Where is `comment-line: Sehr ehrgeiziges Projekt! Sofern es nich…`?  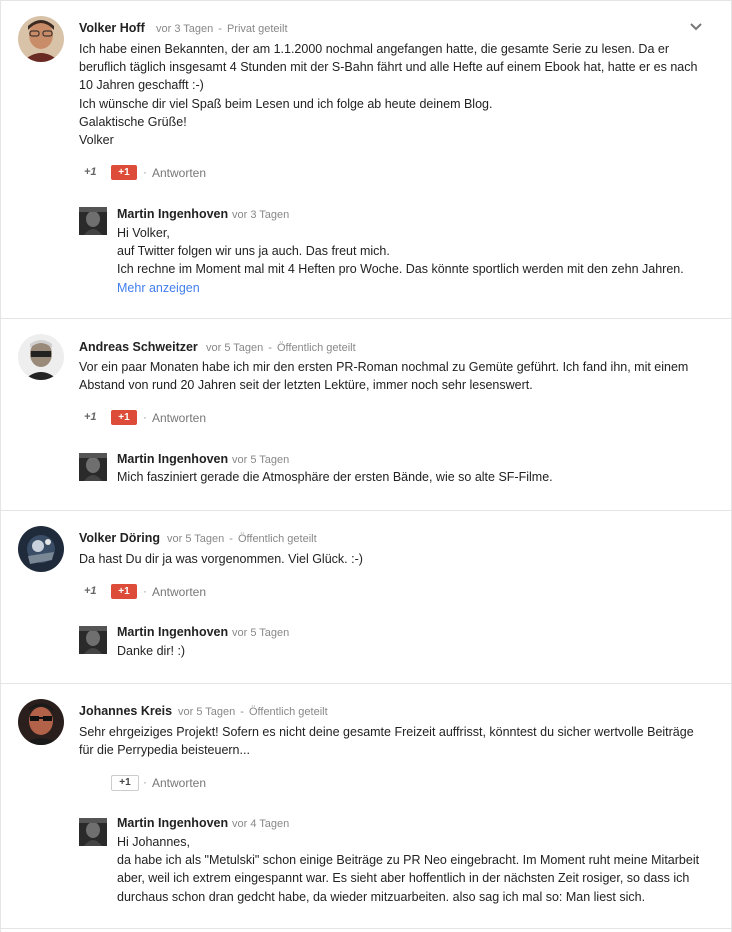 comment-line: Sehr ehrgeiziges Projekt! Sofern es nich… is located at coordinates (386, 741).